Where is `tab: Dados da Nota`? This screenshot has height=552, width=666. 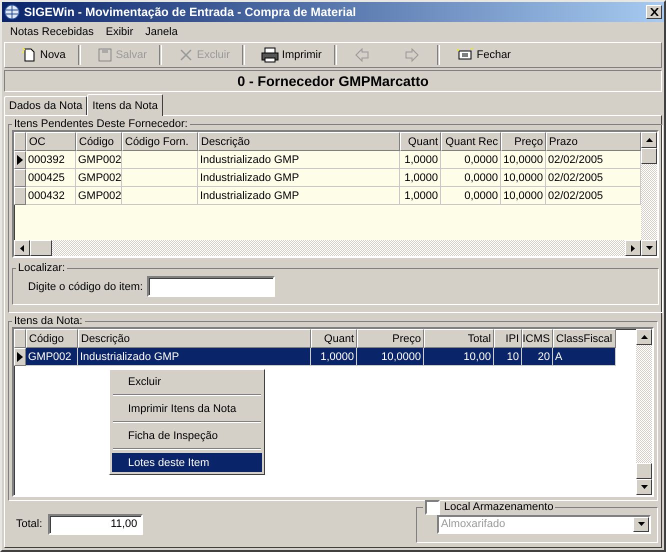 tab: Dados da Nota is located at coordinates (46, 105).